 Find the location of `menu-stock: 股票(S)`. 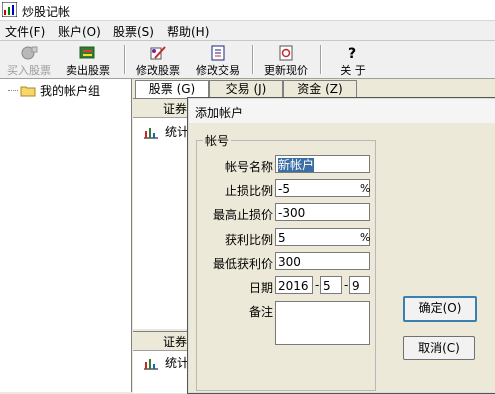

menu-stock: 股票(S) is located at coordinates (133, 31).